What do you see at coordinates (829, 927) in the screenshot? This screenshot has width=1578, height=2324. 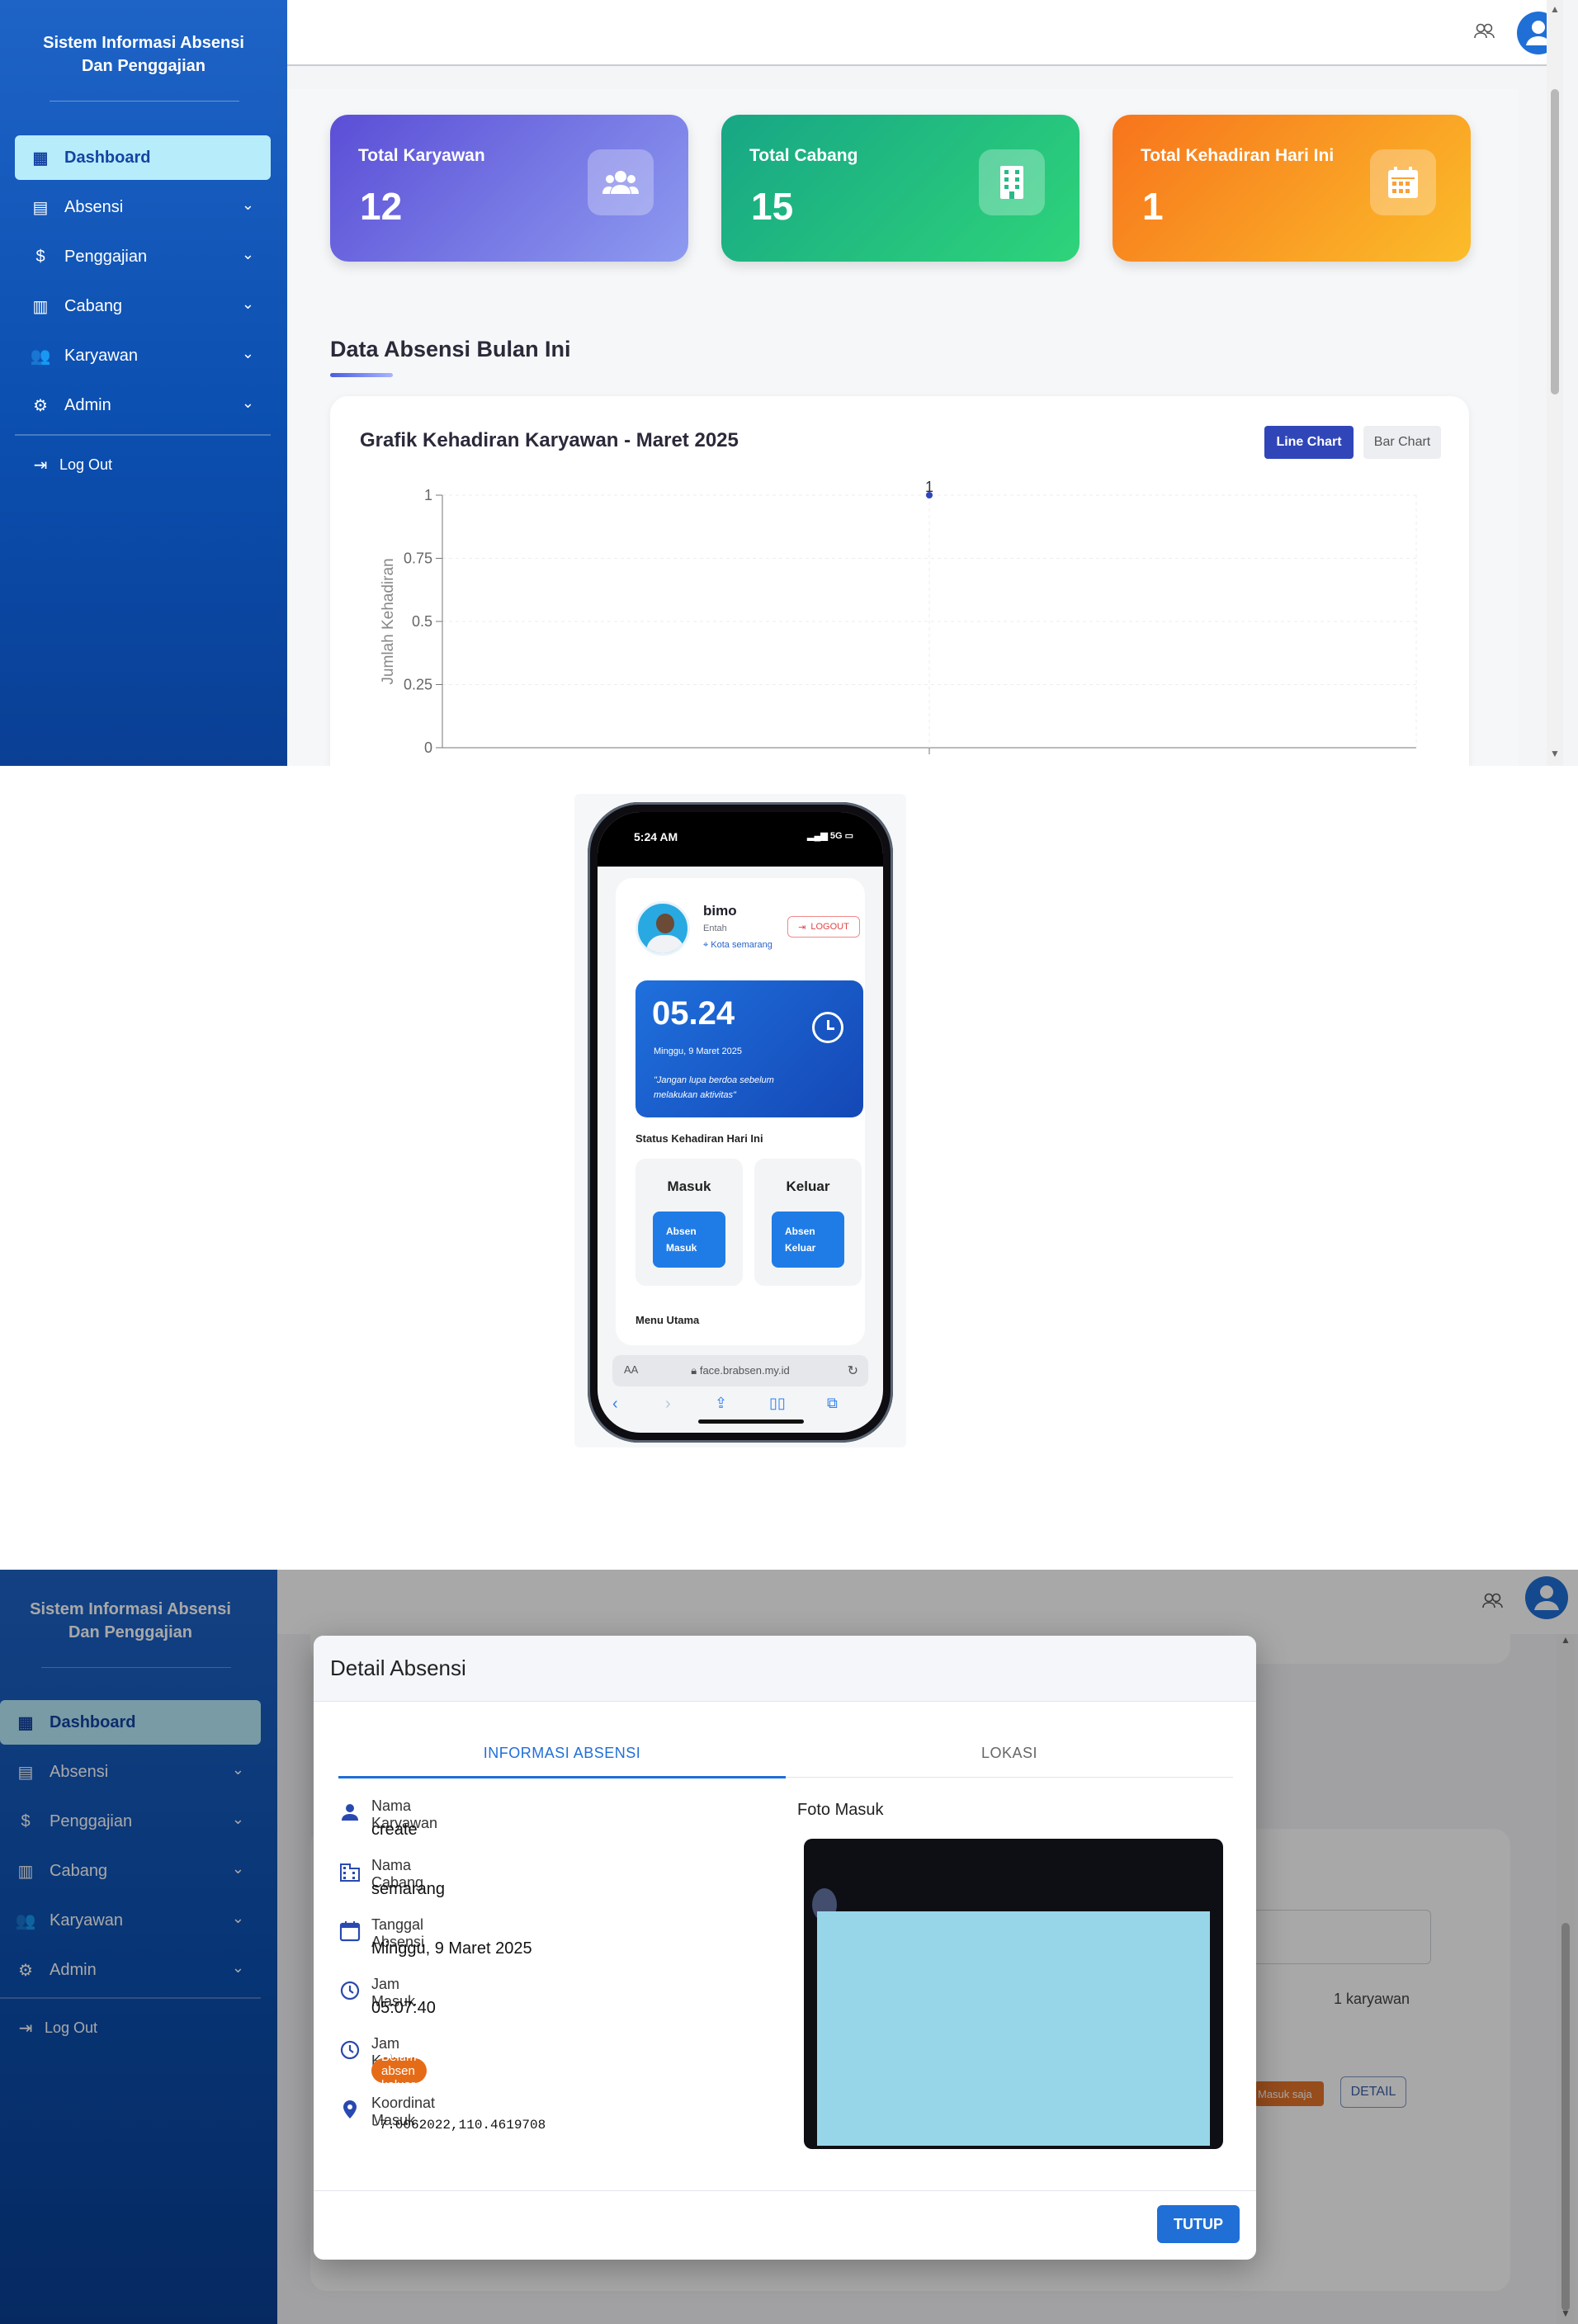 I see `mobile-logout-label: LOGOUT` at bounding box center [829, 927].